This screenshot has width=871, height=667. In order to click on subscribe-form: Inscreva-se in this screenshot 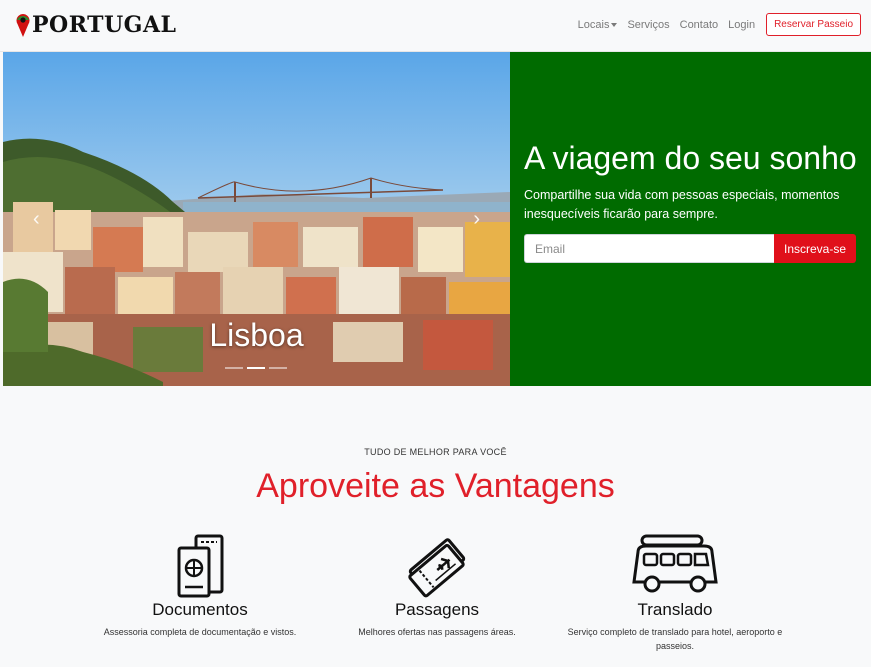, I will do `click(690, 248)`.